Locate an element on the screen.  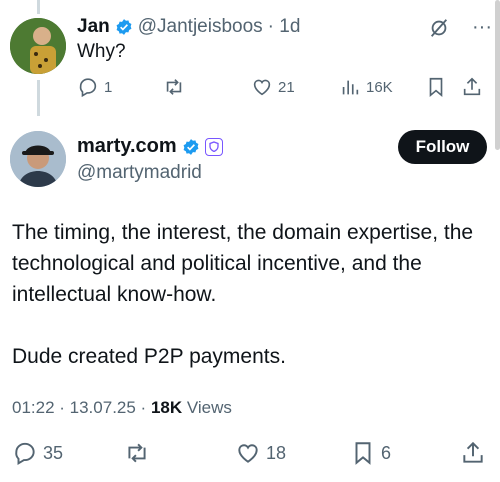
main-tweet-actions: 35 18 6 is located at coordinates (250, 453).